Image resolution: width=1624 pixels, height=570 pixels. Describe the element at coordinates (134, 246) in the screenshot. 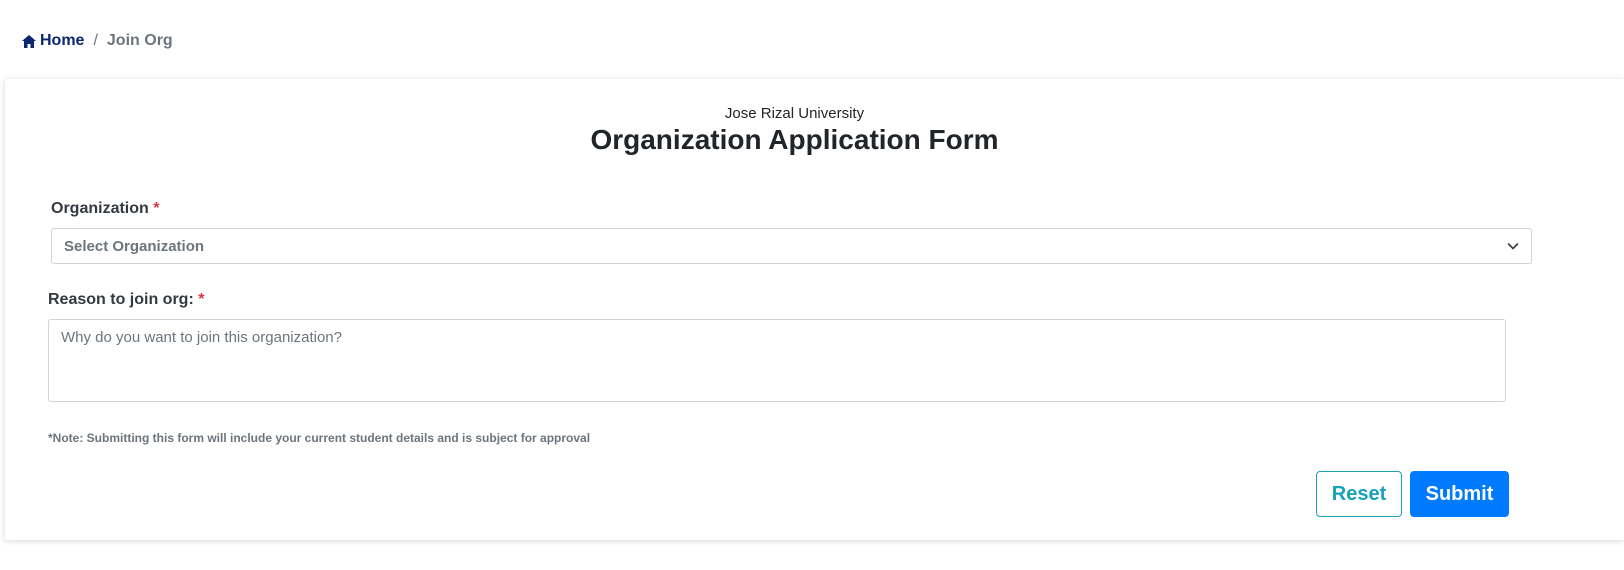

I see `organization-select-value: Select Organization` at that location.